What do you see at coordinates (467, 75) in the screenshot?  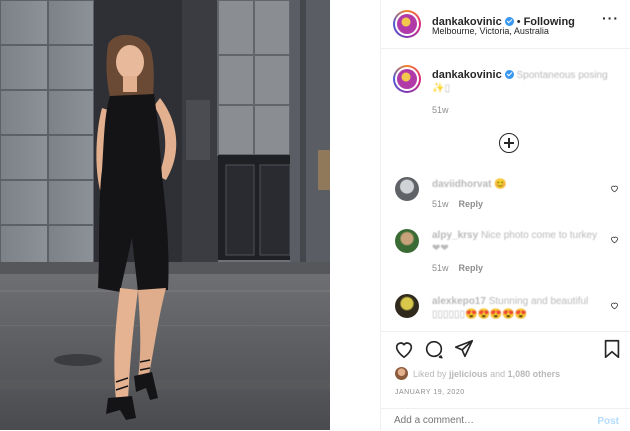 I see `caption-username: dankakovinic` at bounding box center [467, 75].